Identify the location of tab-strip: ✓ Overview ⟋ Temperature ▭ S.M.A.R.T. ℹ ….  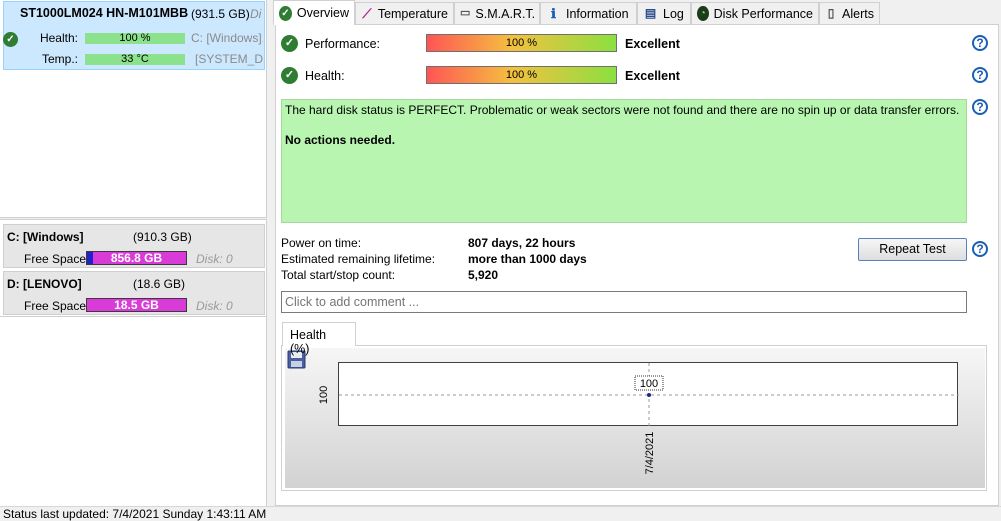
(636, 12).